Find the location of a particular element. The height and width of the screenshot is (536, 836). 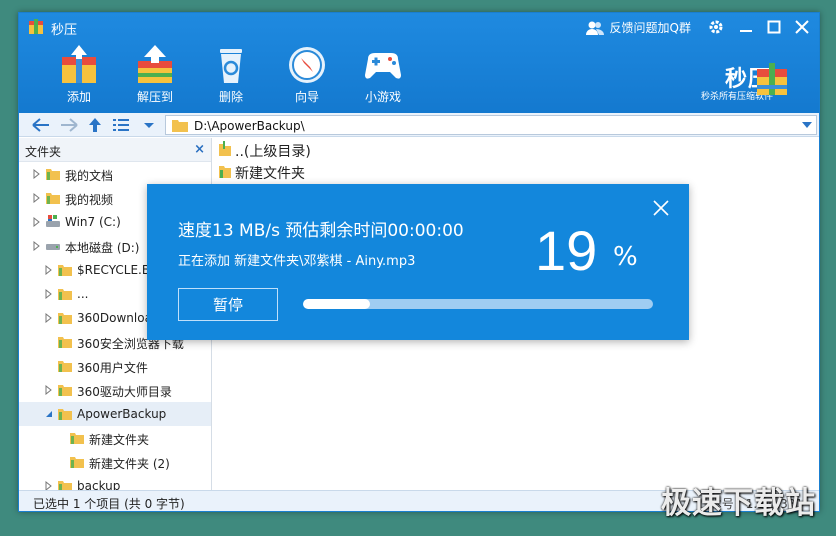

address-input: D:\ApowerBackup\ is located at coordinates (491, 125).